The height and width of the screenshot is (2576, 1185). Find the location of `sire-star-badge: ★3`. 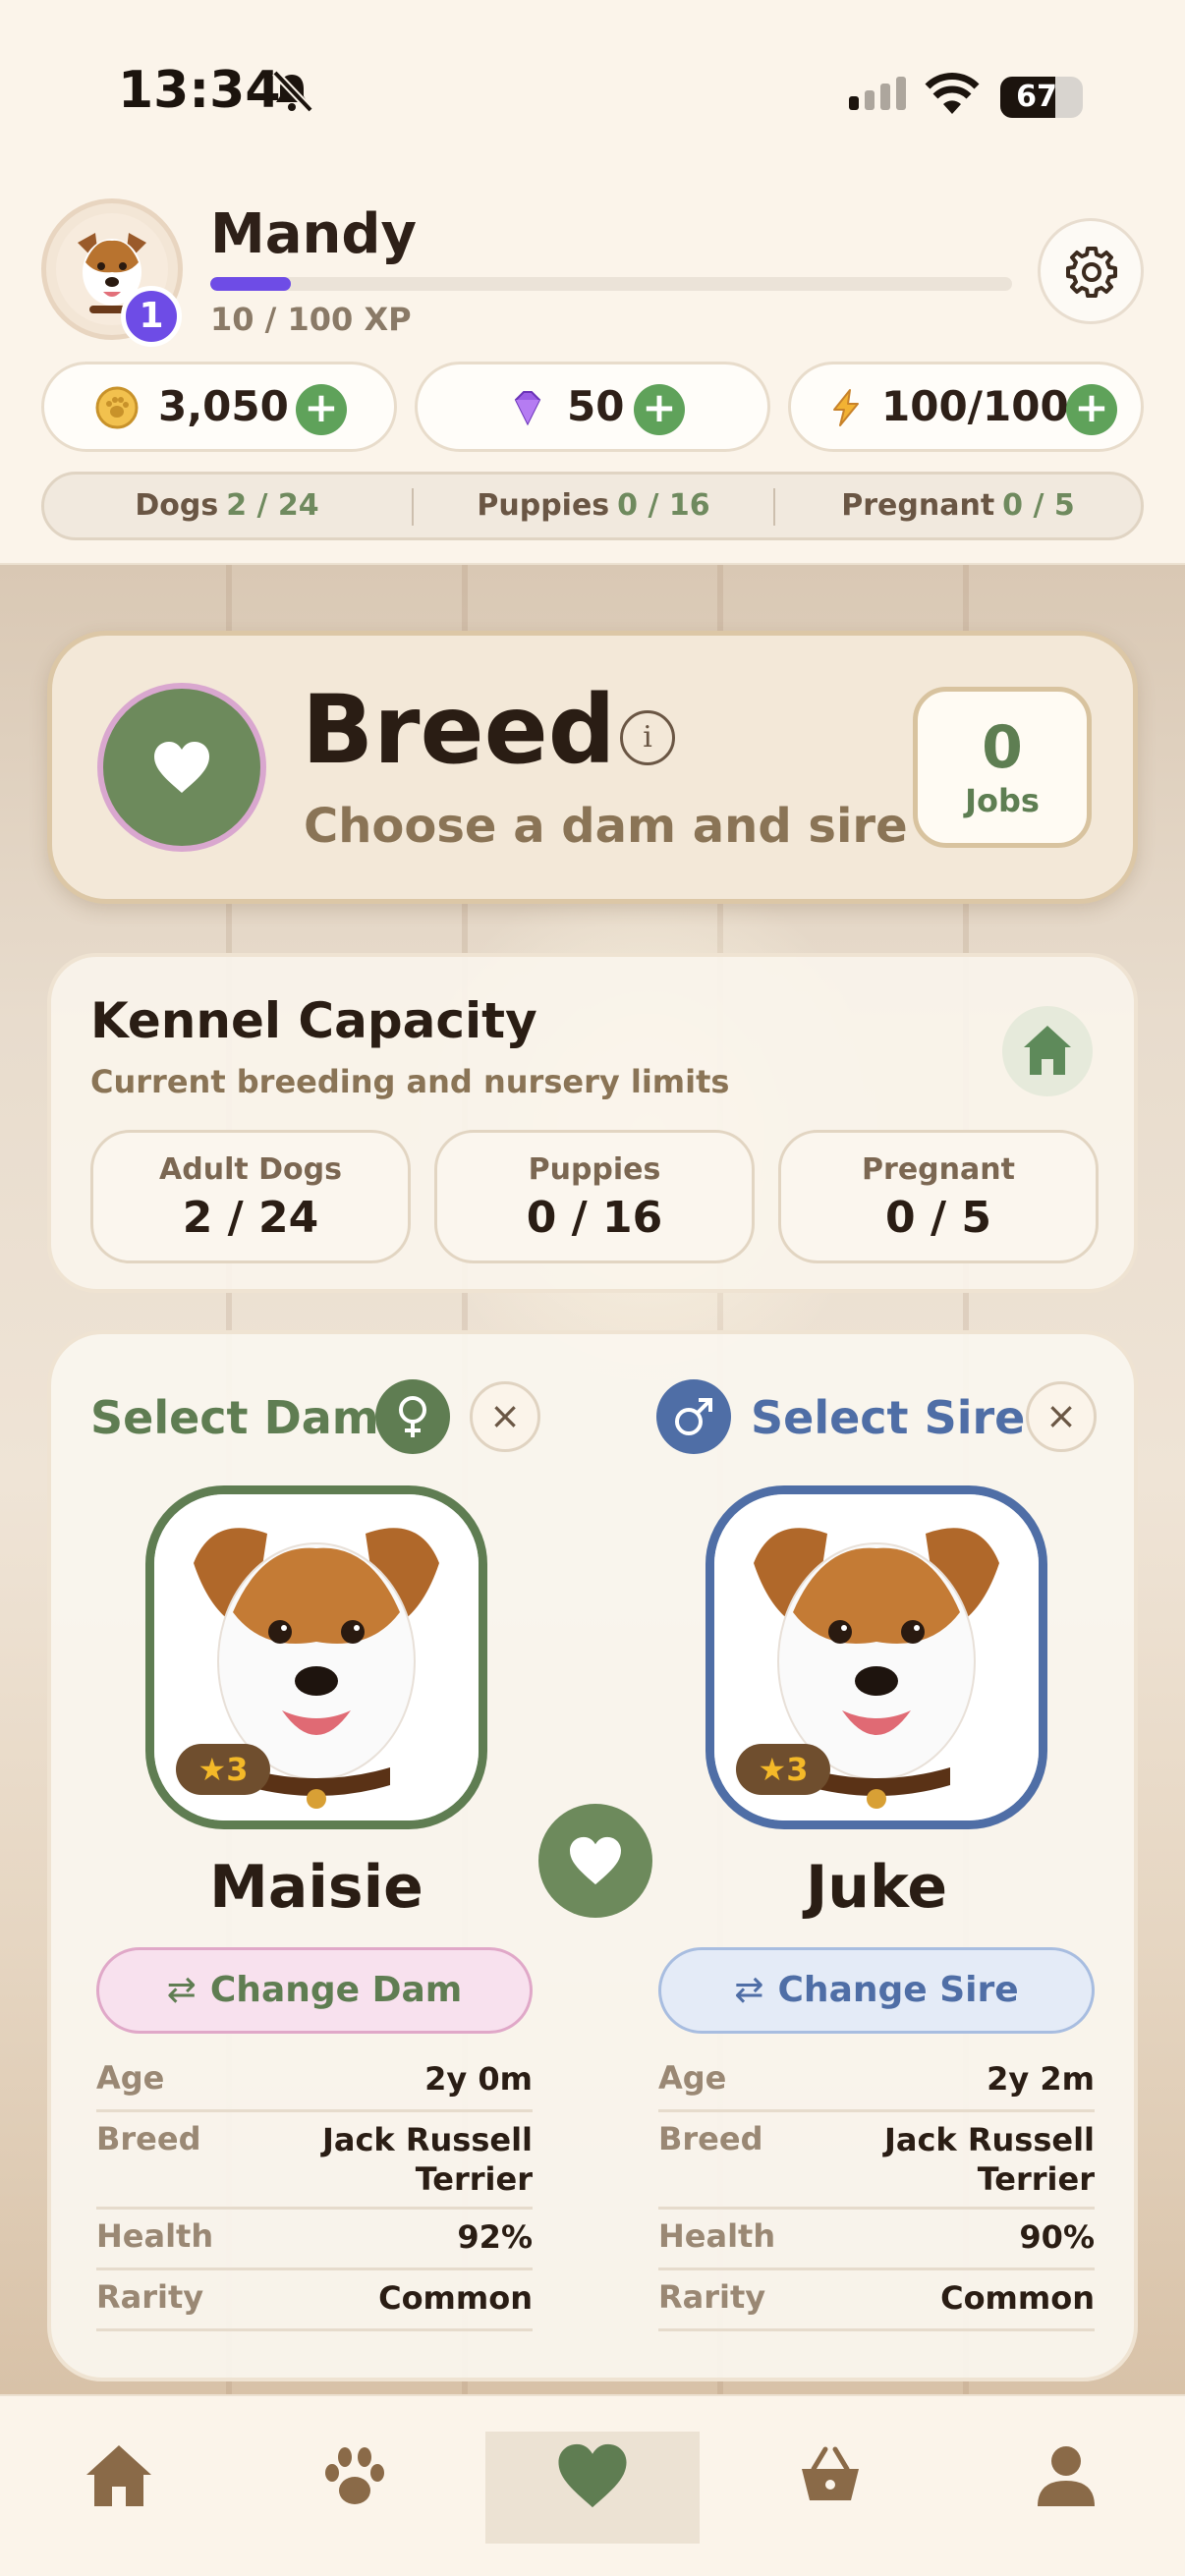

sire-star-badge: ★3 is located at coordinates (783, 1769).